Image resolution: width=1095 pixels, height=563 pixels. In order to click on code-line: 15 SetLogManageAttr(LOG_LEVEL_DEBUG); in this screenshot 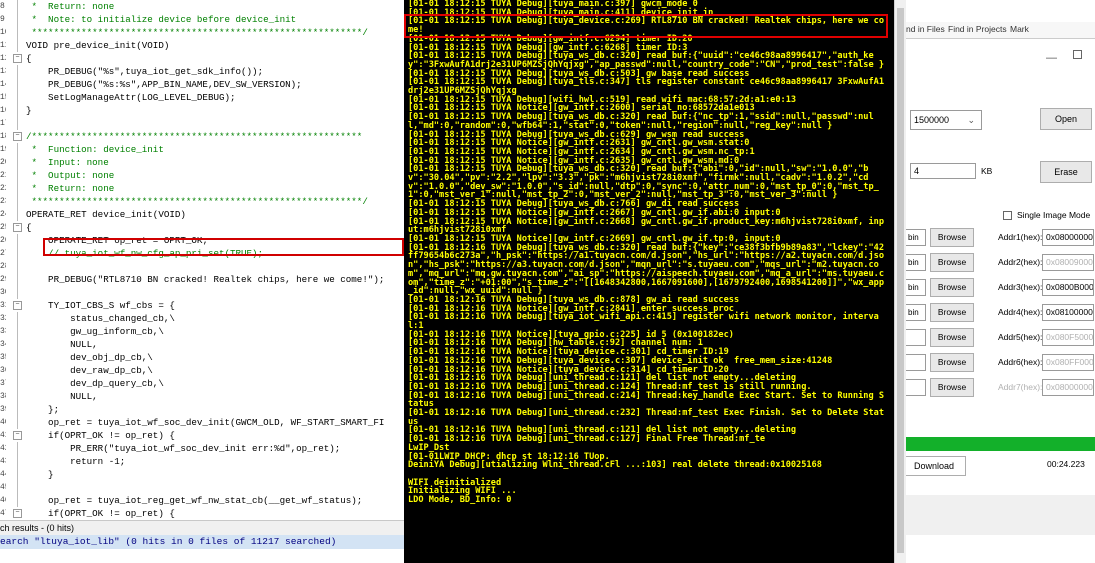, I will do `click(202, 97)`.